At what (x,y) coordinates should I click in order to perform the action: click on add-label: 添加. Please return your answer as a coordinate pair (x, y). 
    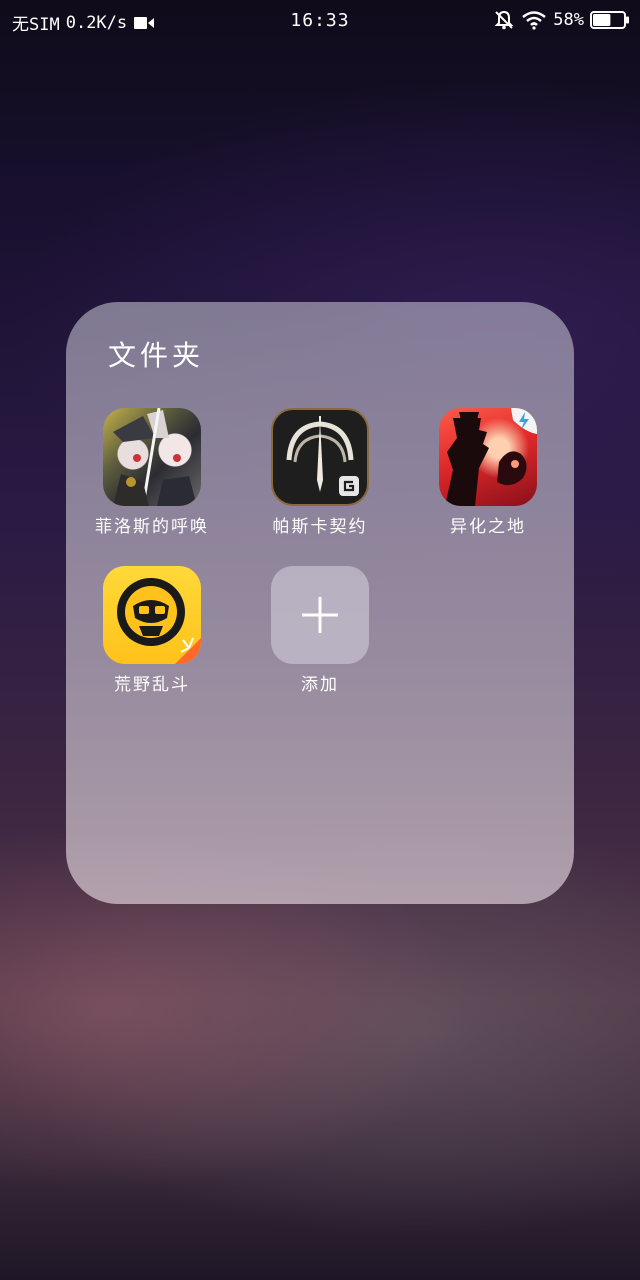
    Looking at the image, I should click on (320, 685).